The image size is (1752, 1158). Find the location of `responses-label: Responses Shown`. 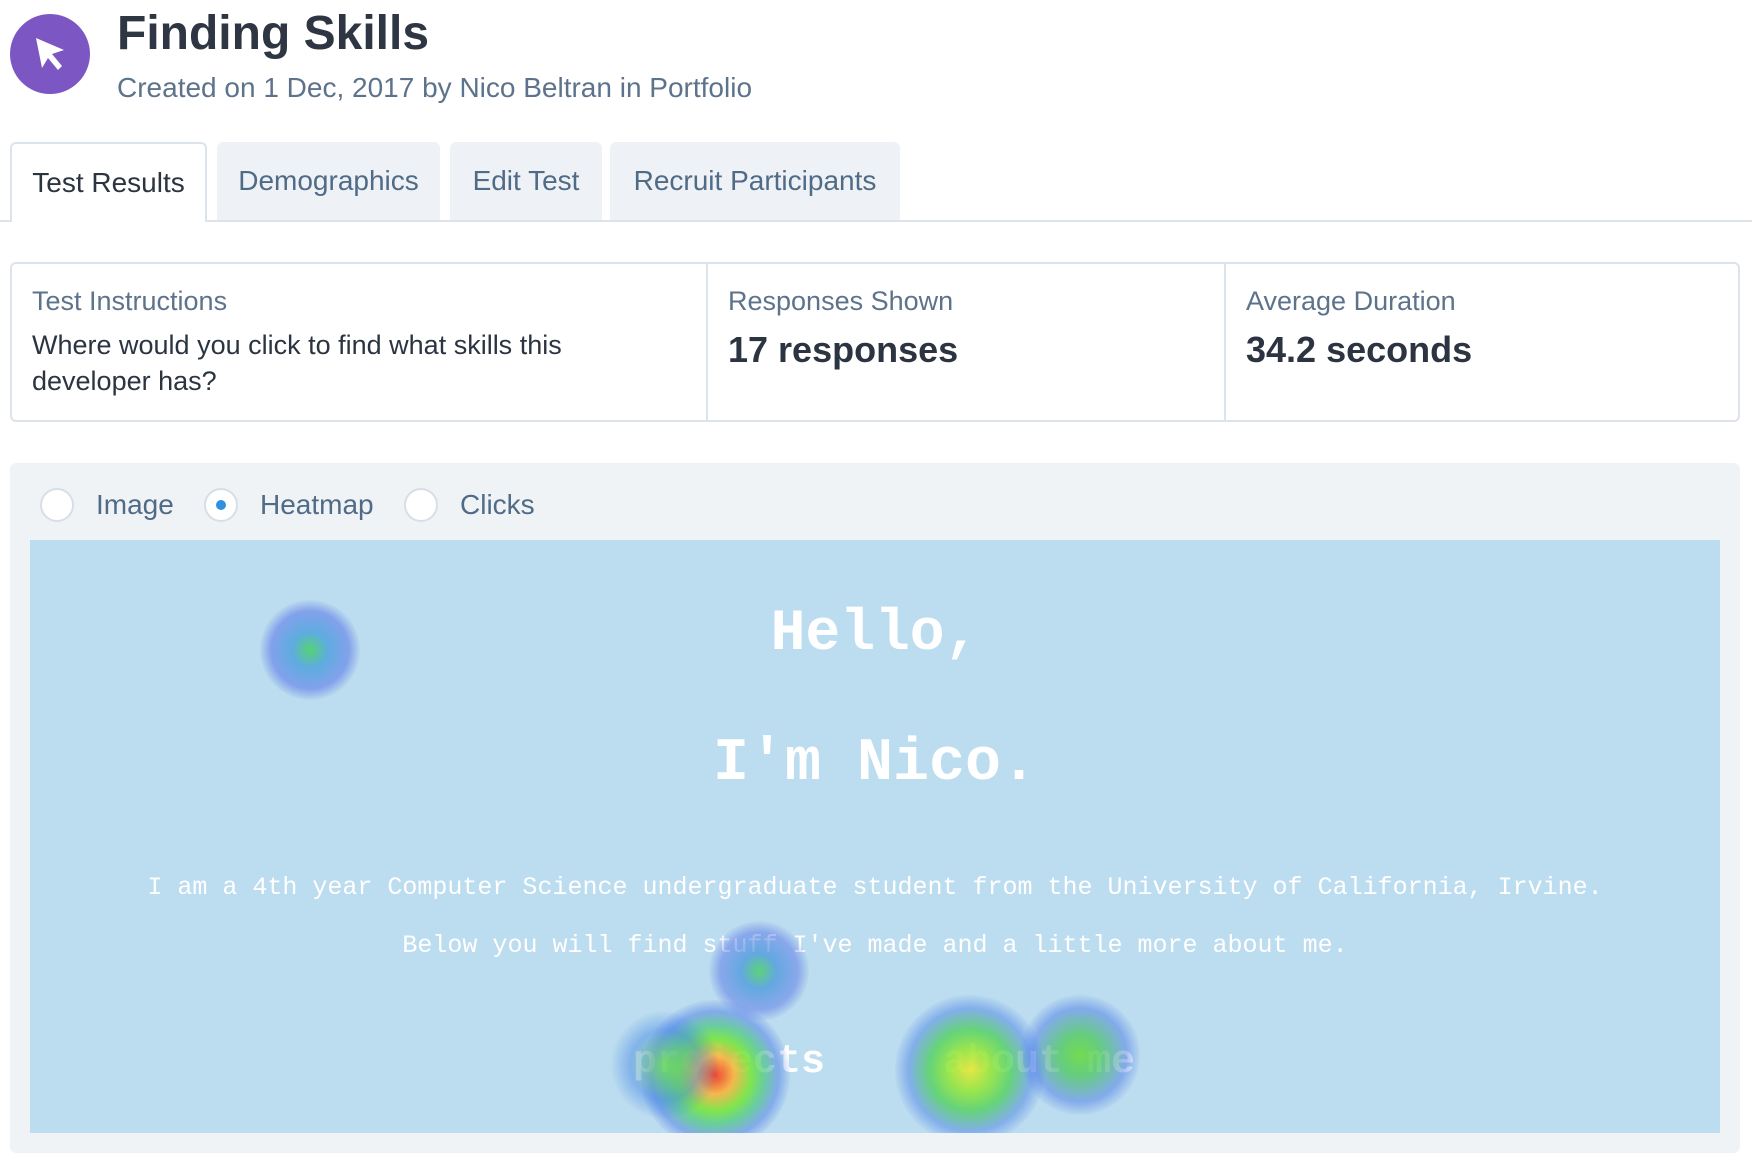

responses-label: Responses Shown is located at coordinates (841, 301).